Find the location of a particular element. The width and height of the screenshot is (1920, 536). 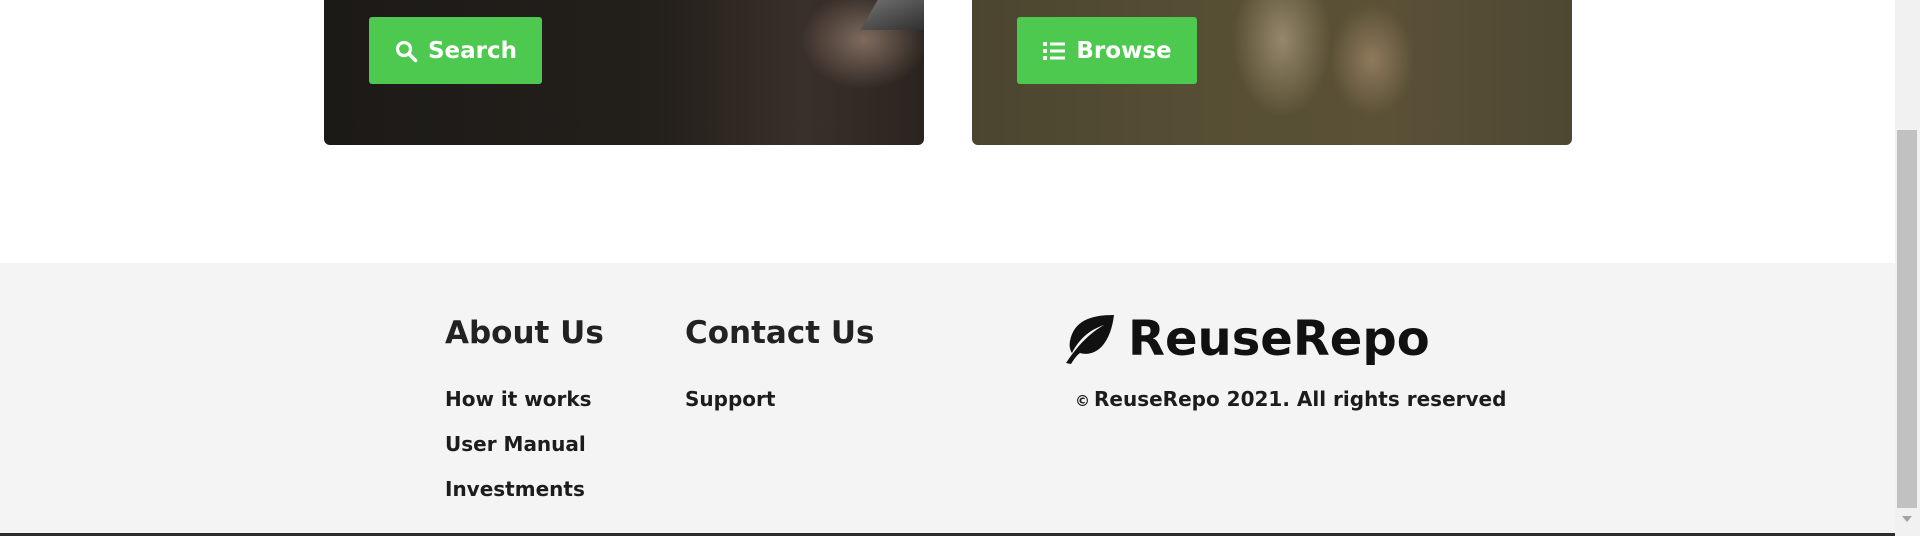

about-us-heading: About Us is located at coordinates (524, 333).